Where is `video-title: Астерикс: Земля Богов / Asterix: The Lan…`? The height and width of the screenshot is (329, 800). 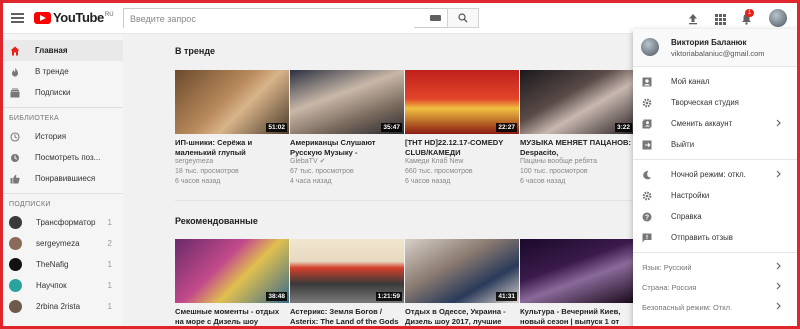
video-title: Астерикс: Земля Богов / Asterix: The Lan… is located at coordinates (347, 316).